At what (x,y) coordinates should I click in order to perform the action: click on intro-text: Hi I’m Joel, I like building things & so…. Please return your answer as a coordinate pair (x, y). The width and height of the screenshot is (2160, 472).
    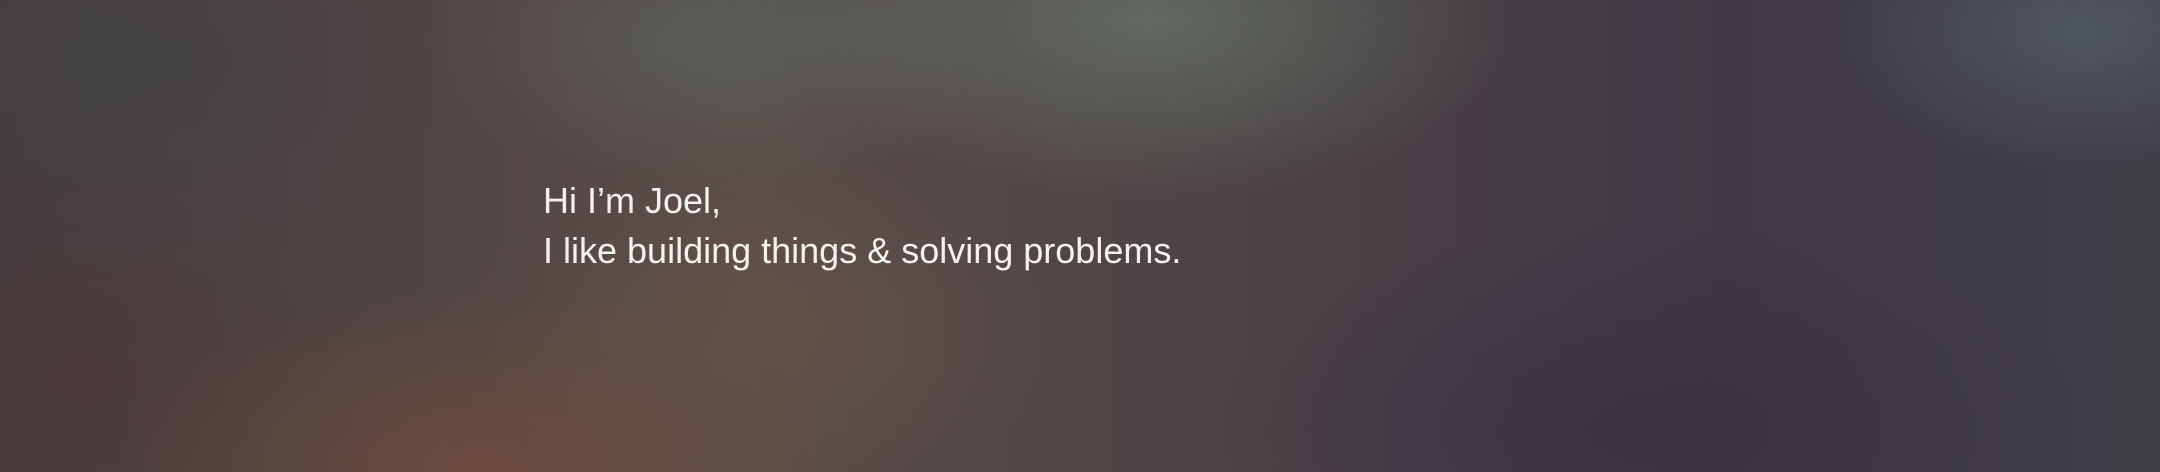
    Looking at the image, I should click on (862, 226).